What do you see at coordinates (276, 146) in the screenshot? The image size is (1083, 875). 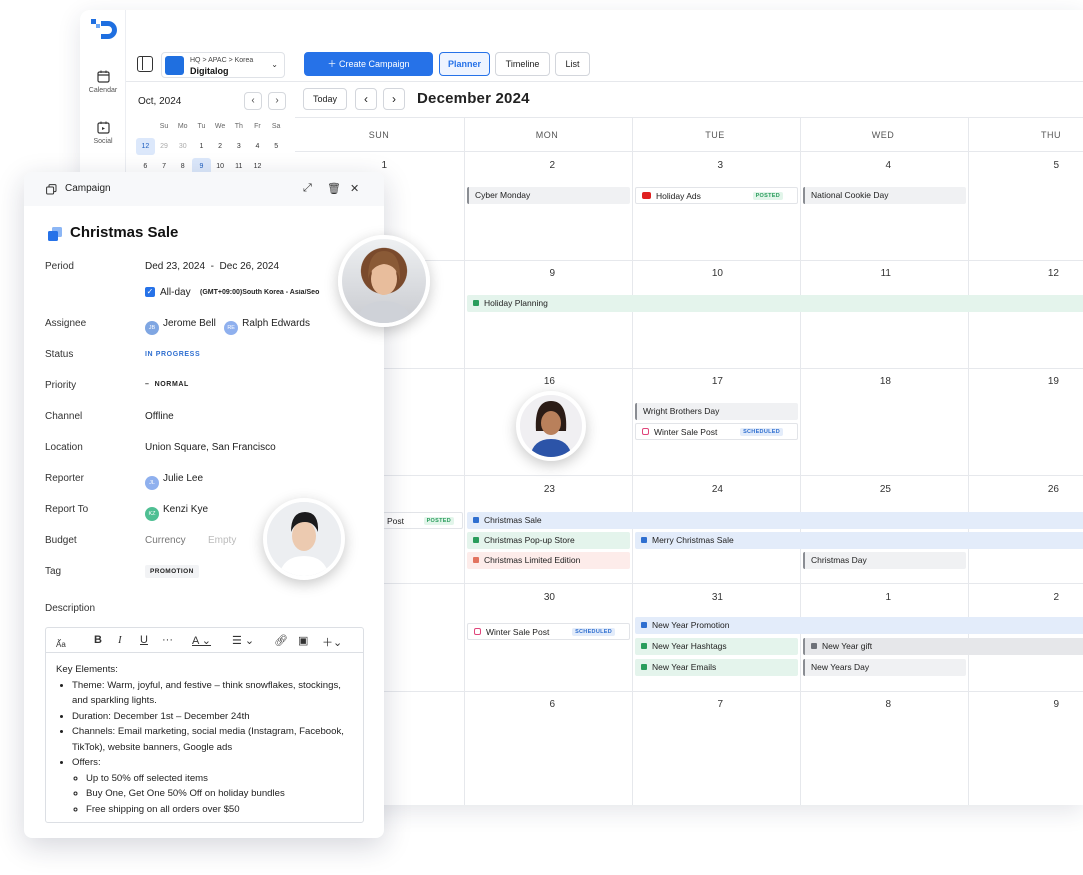 I see `mini-day: 5` at bounding box center [276, 146].